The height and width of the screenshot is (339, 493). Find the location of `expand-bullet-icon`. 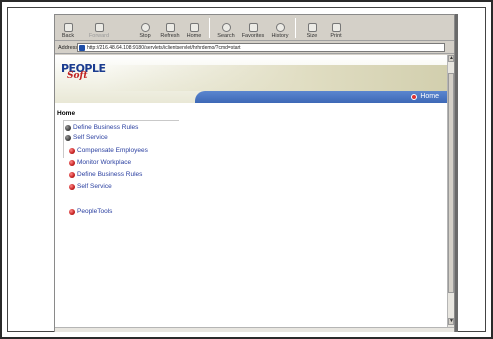

expand-bullet-icon is located at coordinates (68, 127).